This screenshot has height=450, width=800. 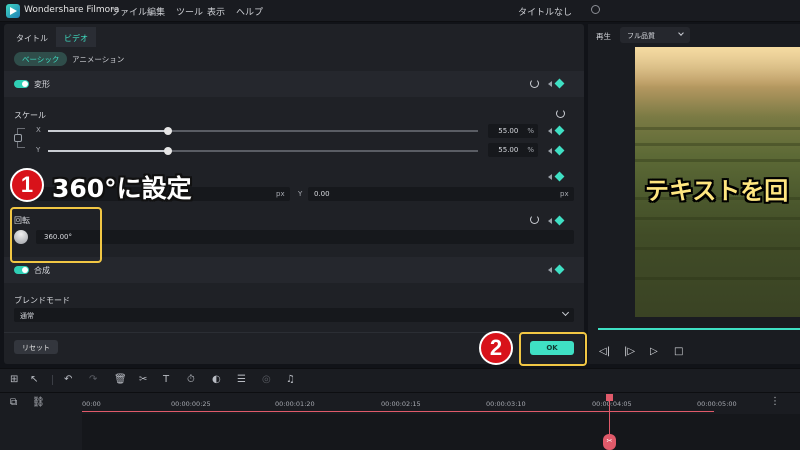 I want to click on text-tool-icon: T, so click(x=166, y=379).